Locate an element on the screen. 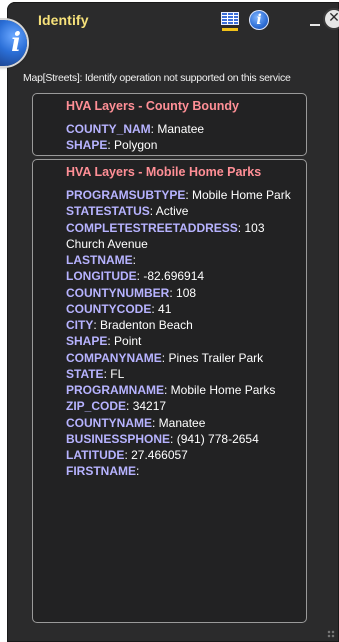 The width and height of the screenshot is (339, 642). attribute-row: LATITUDE: 27.466057 is located at coordinates (127, 455).